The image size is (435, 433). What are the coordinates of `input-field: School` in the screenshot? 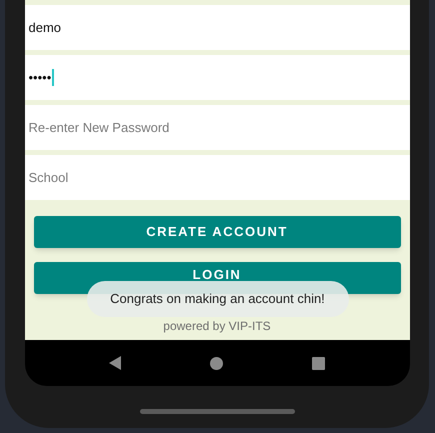 It's located at (217, 177).